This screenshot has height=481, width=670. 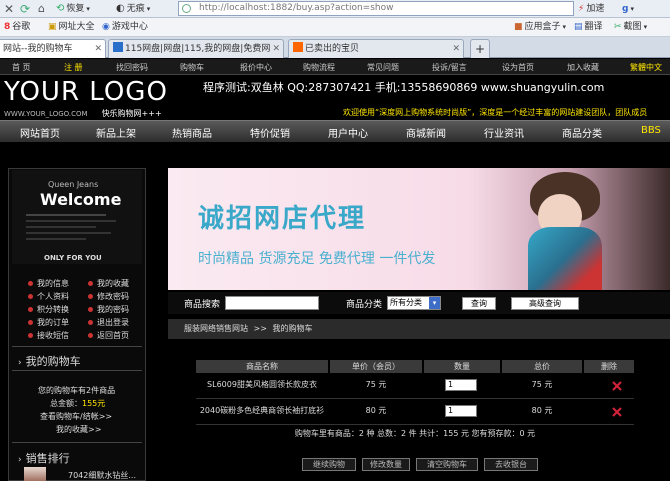 I want to click on continue-shopping-button: 继续购物, so click(x=329, y=464).